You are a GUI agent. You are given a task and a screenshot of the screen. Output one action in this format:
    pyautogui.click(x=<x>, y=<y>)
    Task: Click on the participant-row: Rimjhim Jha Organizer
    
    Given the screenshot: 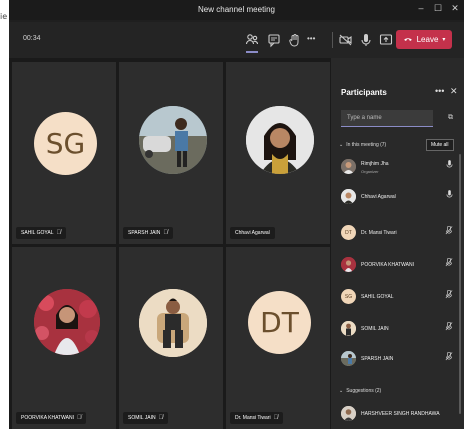 What is the action you would take?
    pyautogui.click(x=397, y=169)
    